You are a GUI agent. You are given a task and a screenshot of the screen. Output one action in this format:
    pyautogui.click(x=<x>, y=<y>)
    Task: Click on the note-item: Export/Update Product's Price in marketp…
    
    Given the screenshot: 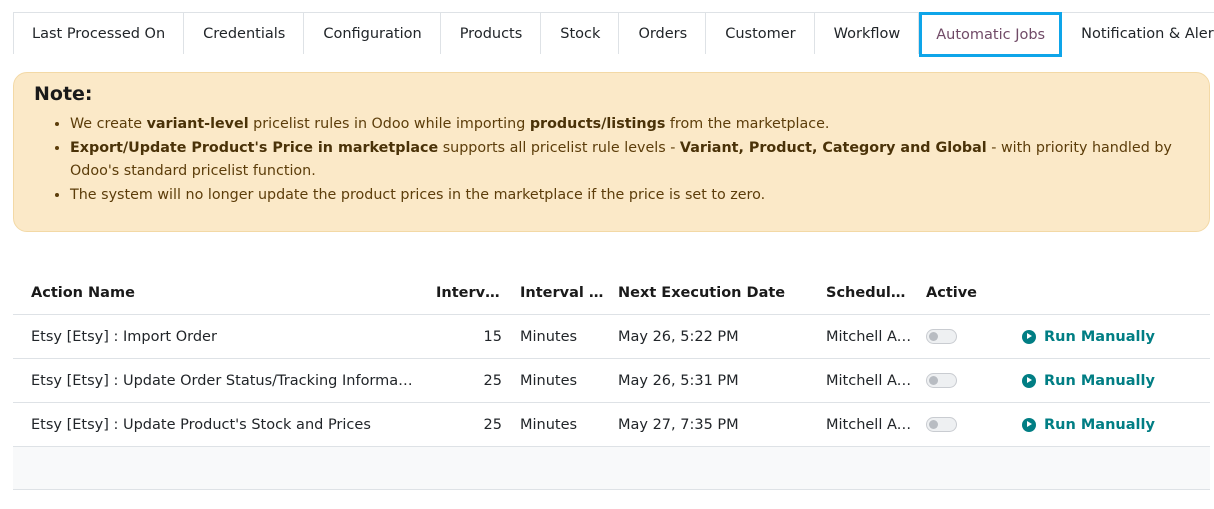 What is the action you would take?
    pyautogui.click(x=629, y=160)
    